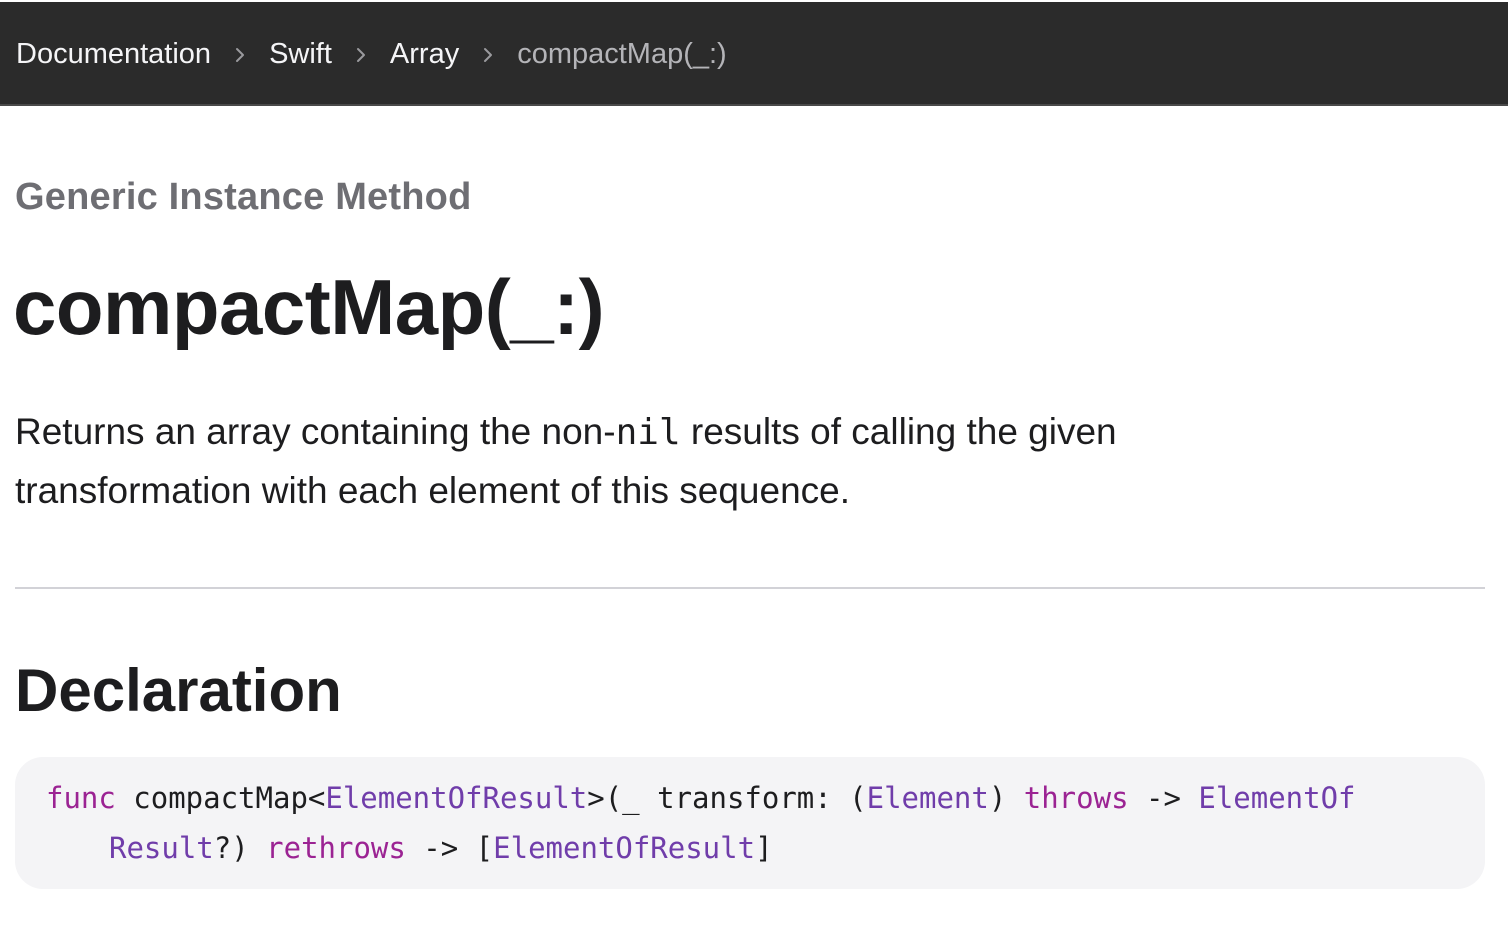  I want to click on breadcrumb-swift: Swift, so click(300, 54).